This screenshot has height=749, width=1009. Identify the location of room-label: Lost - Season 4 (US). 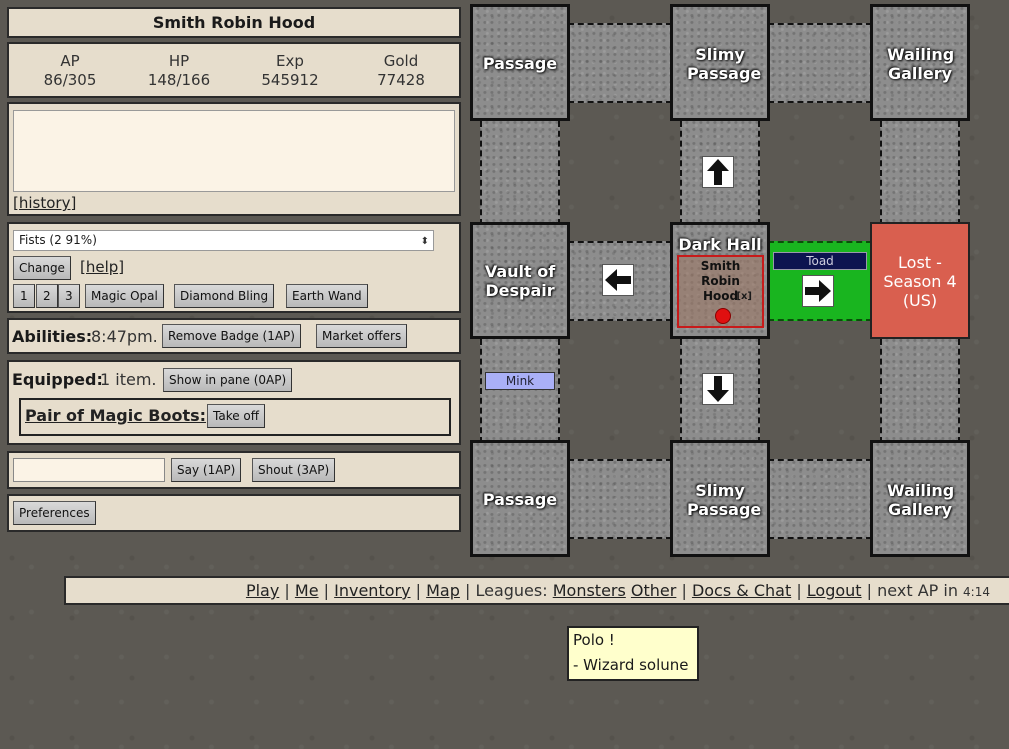
(920, 281).